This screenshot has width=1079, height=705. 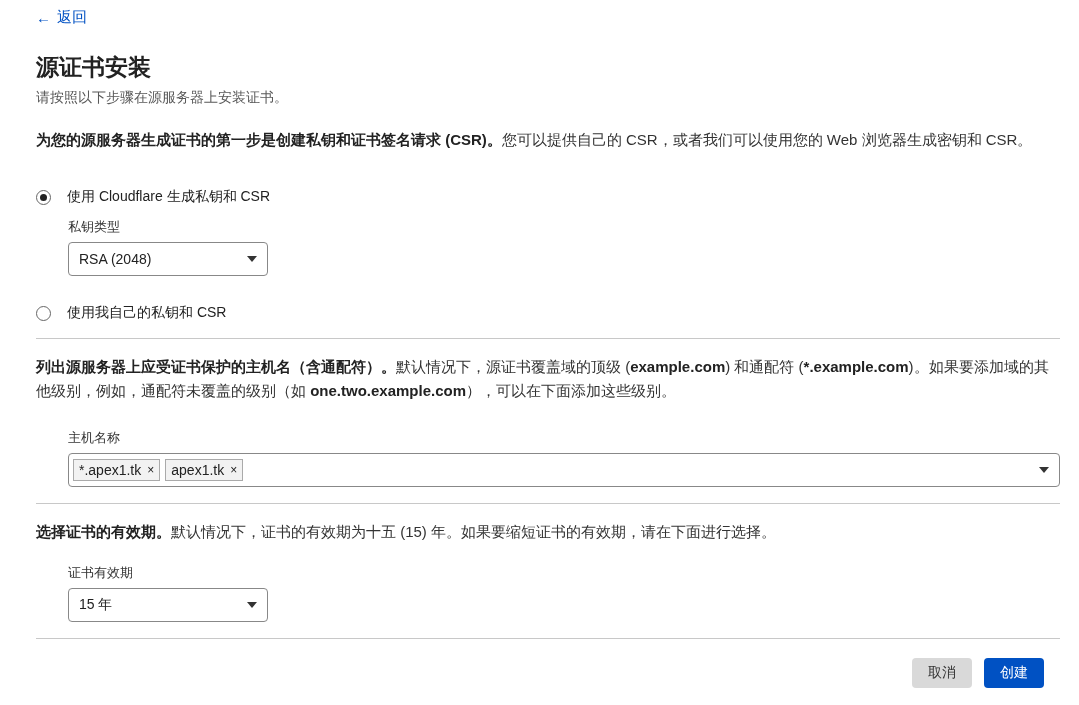 What do you see at coordinates (94, 227) in the screenshot?
I see `field-label: 私钥类型` at bounding box center [94, 227].